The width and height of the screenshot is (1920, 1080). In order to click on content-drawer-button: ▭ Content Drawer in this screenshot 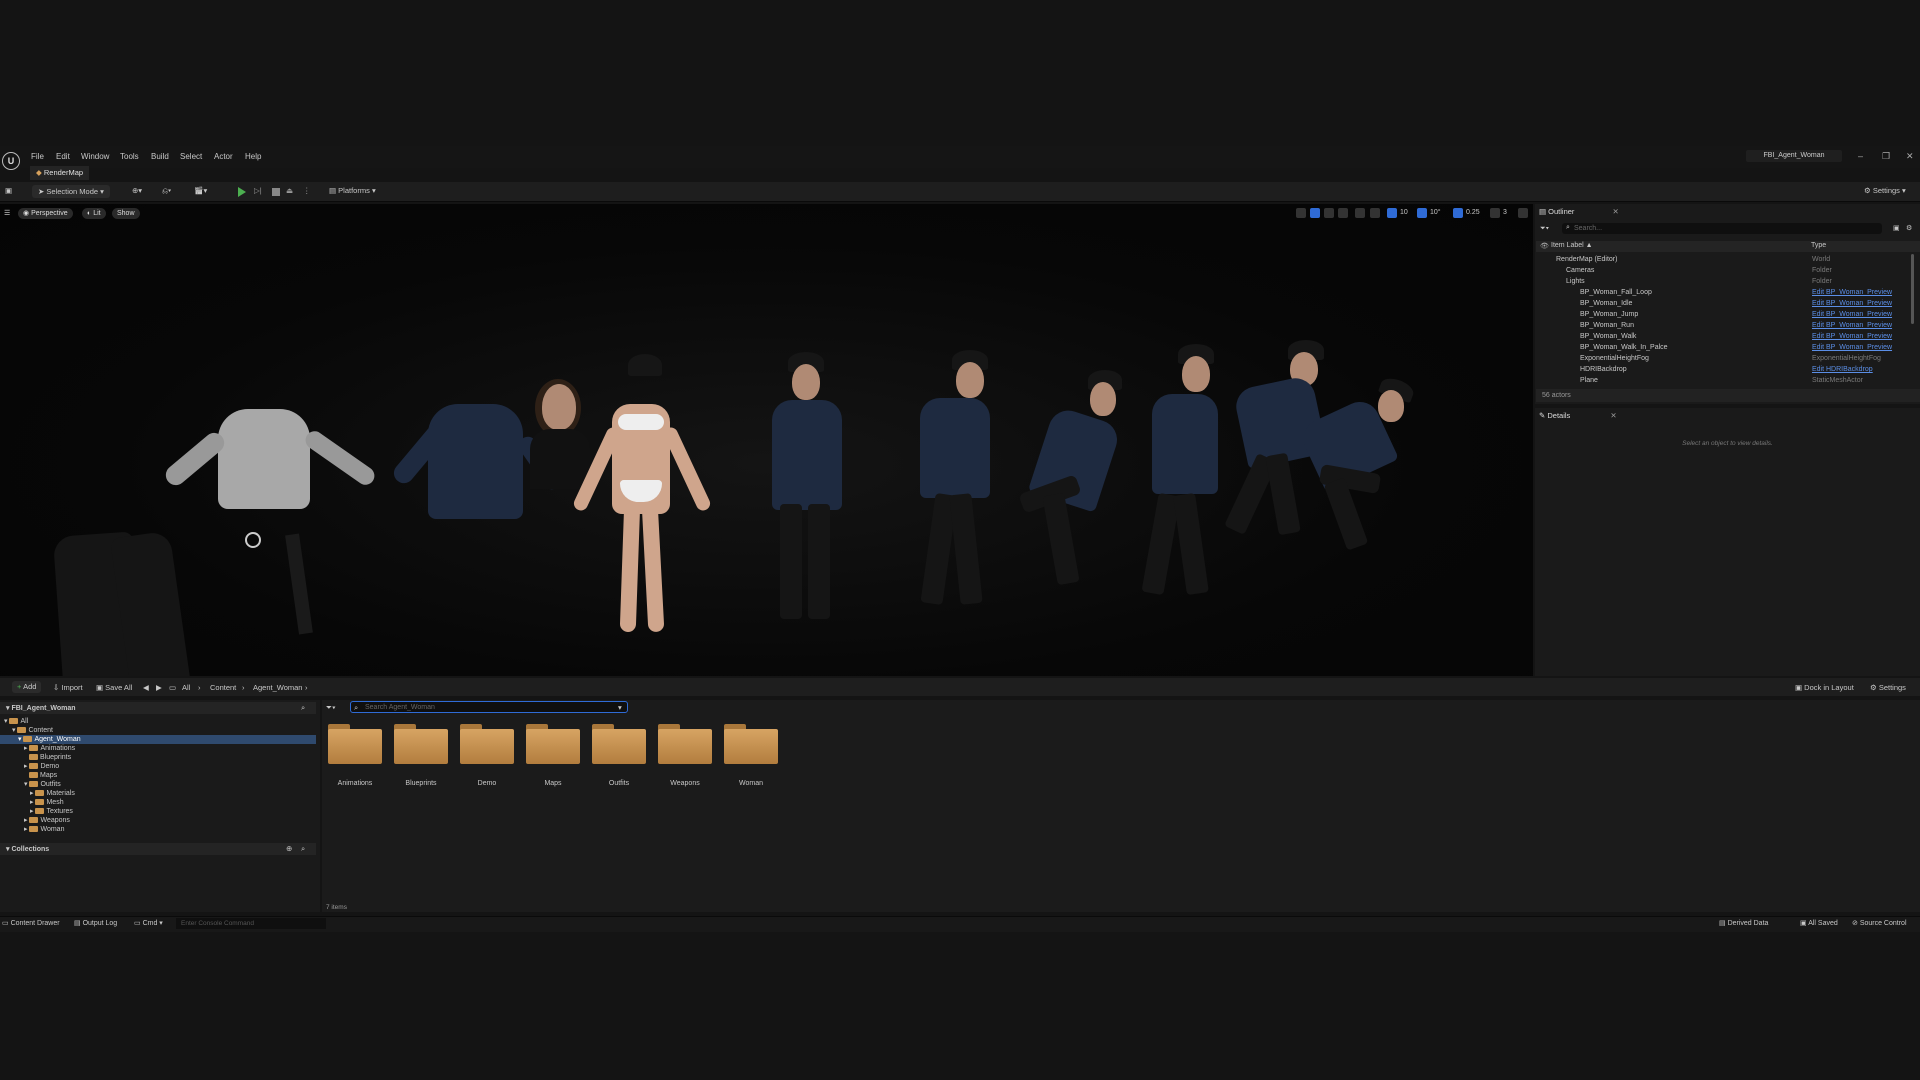, I will do `click(31, 923)`.